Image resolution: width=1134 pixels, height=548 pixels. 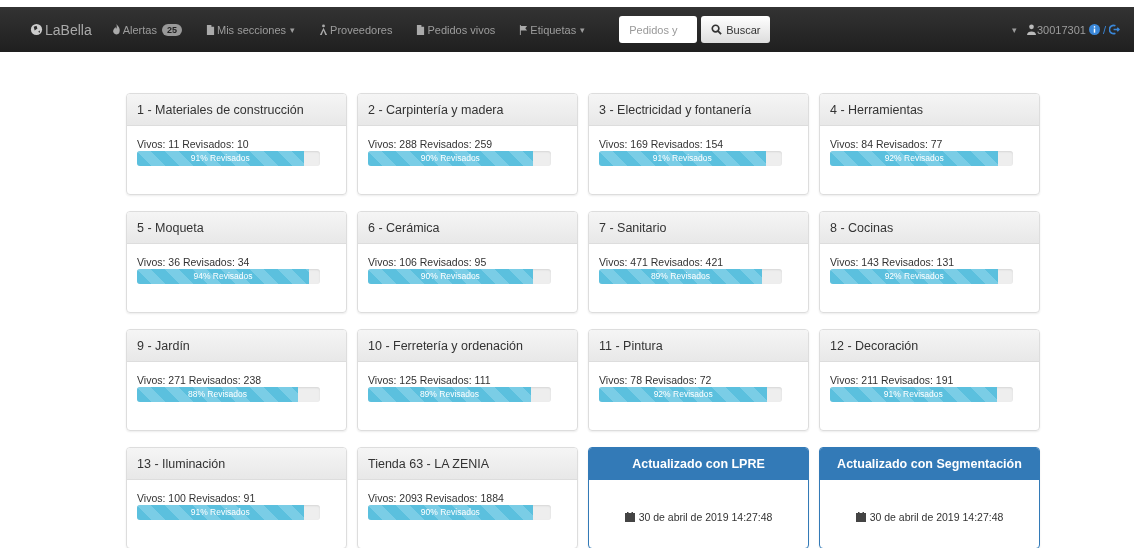 What do you see at coordinates (116, 29) in the screenshot?
I see `fire-icon` at bounding box center [116, 29].